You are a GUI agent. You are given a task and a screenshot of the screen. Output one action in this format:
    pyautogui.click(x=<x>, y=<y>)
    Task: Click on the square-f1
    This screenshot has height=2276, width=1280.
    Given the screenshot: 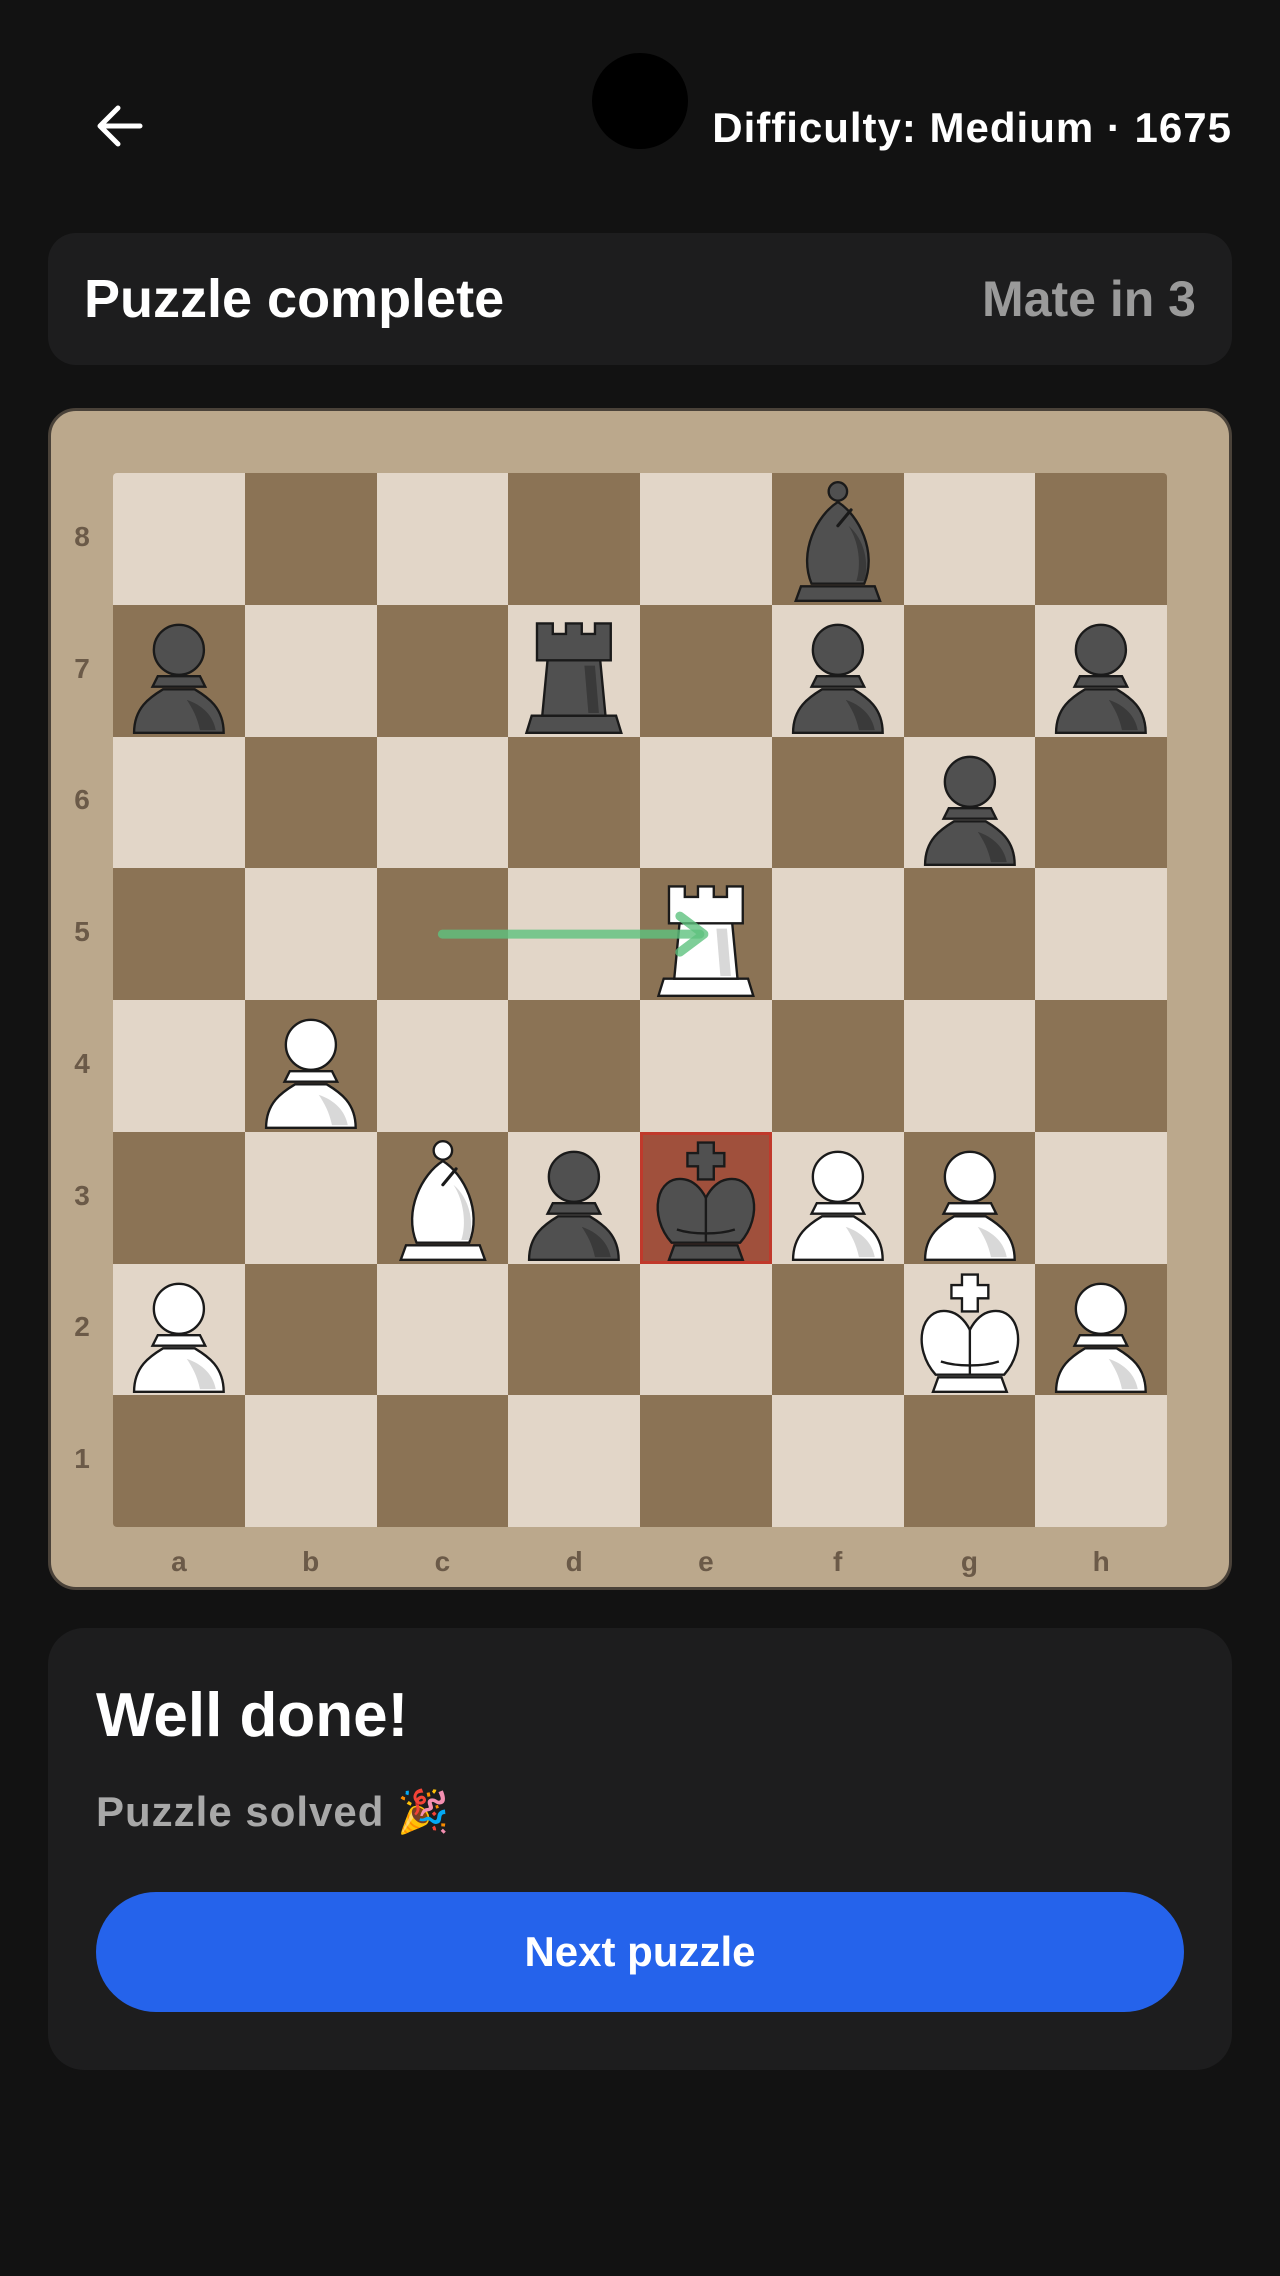 What is the action you would take?
    pyautogui.click(x=837, y=1461)
    